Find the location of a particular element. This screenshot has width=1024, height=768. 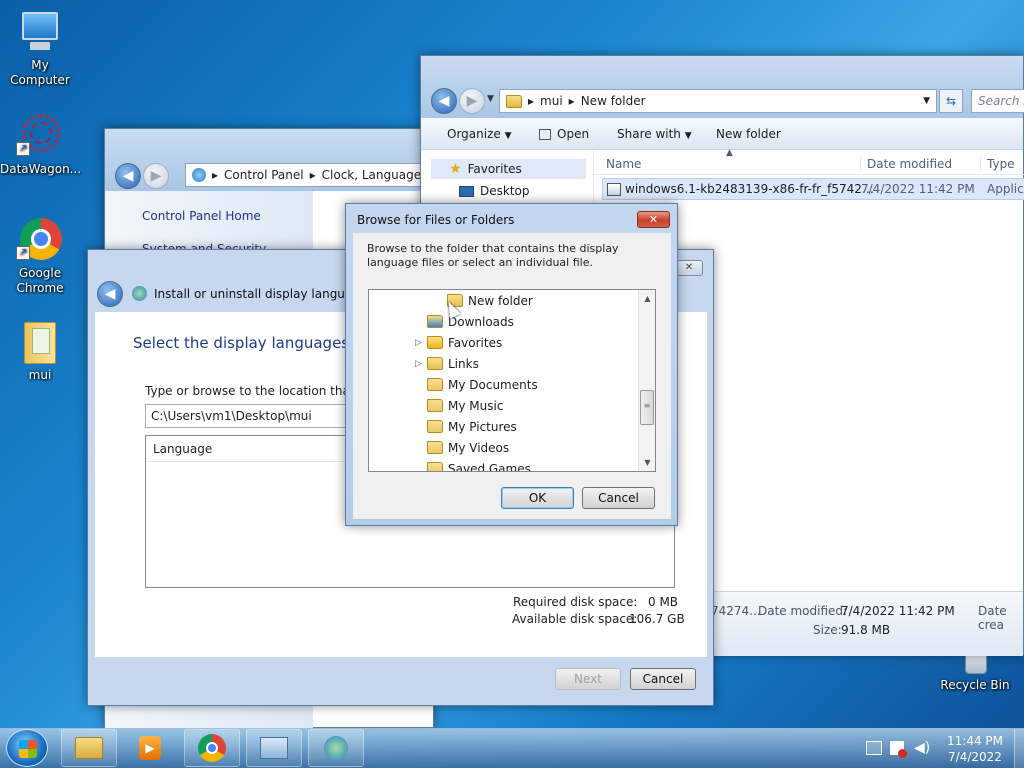

tree-item: My Documents is located at coordinates (453, 384).